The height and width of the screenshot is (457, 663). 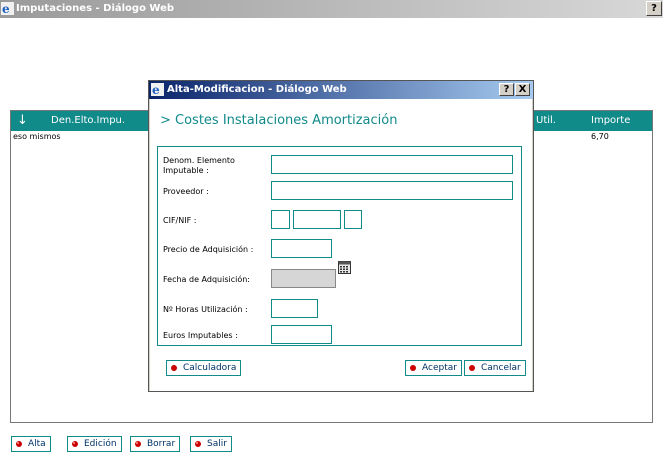 What do you see at coordinates (279, 120) in the screenshot?
I see `section-title: > Costes Instalaciones Amortización` at bounding box center [279, 120].